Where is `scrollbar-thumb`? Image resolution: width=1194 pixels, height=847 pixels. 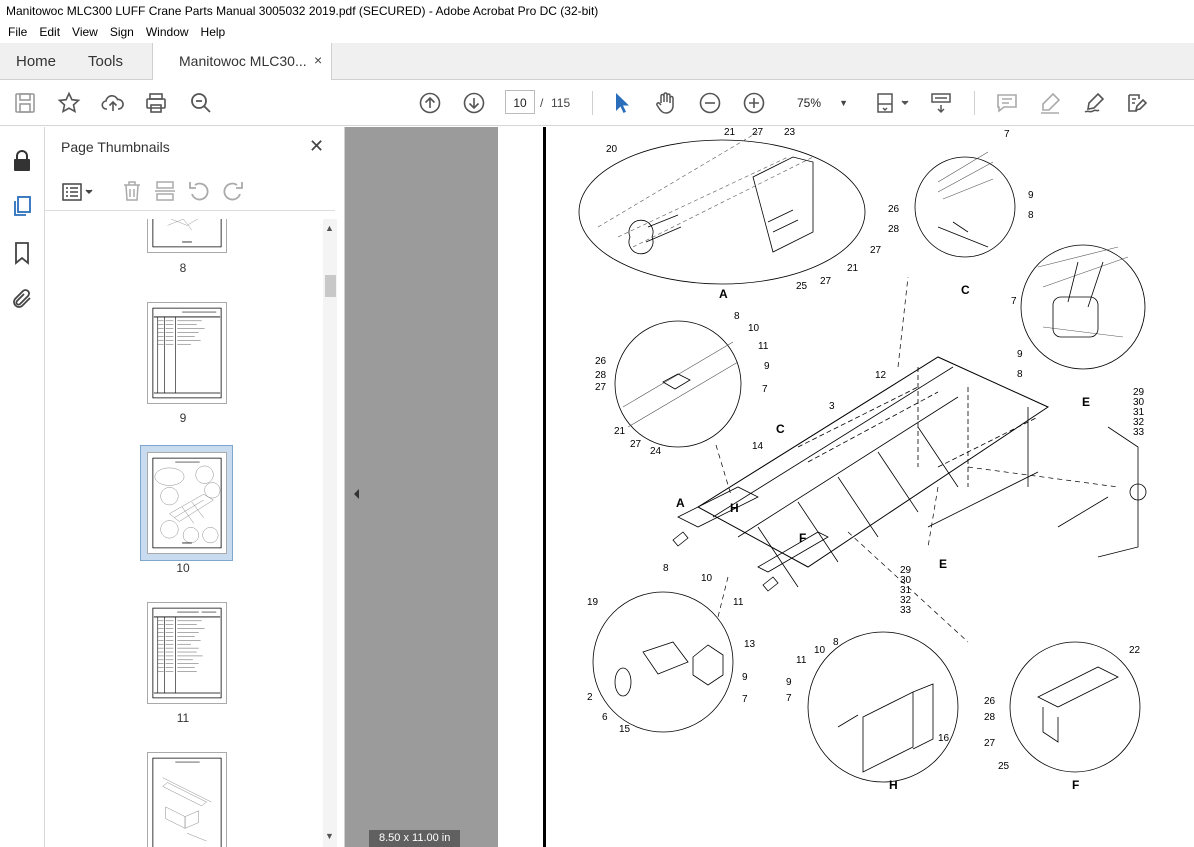 scrollbar-thumb is located at coordinates (330, 286).